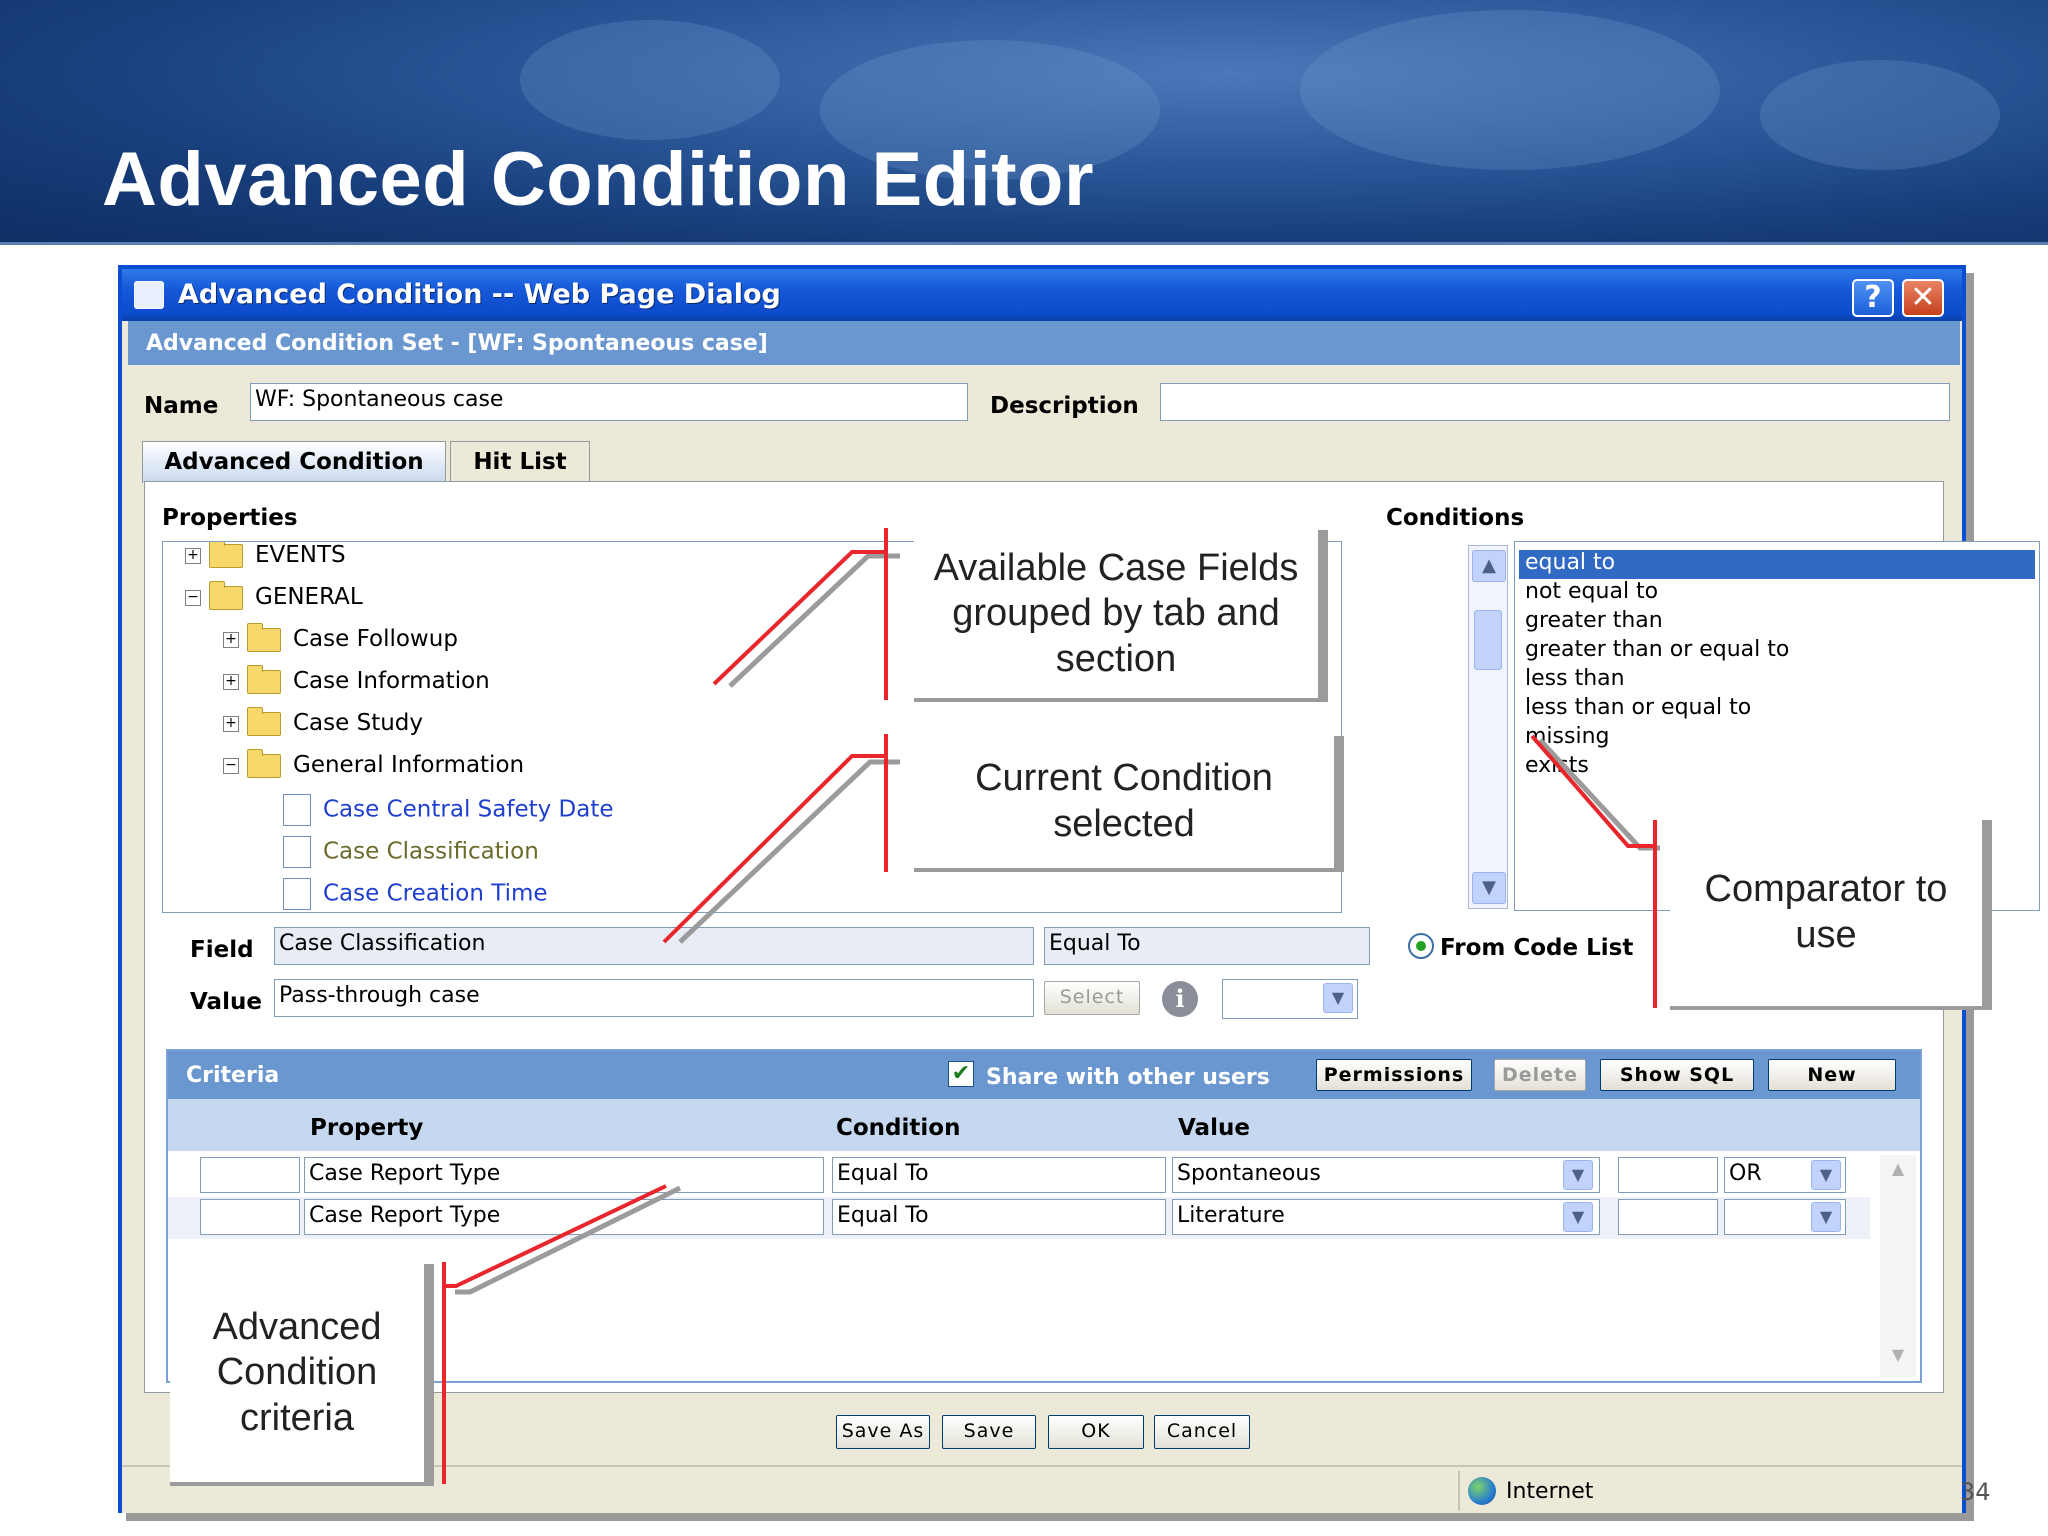  What do you see at coordinates (1873, 298) in the screenshot?
I see `help-button: ?` at bounding box center [1873, 298].